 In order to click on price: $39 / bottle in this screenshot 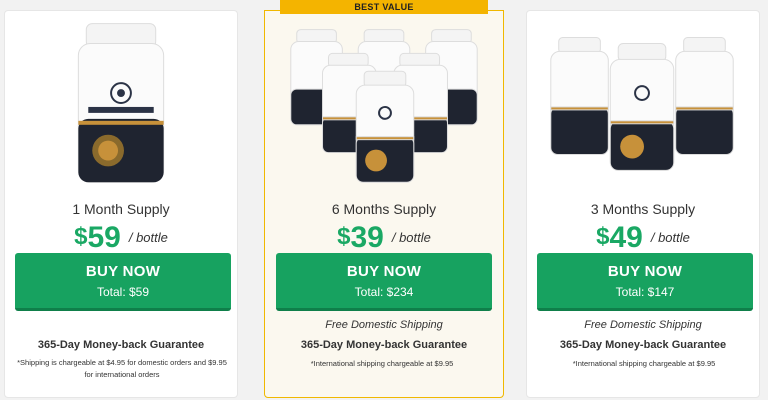, I will do `click(384, 238)`.